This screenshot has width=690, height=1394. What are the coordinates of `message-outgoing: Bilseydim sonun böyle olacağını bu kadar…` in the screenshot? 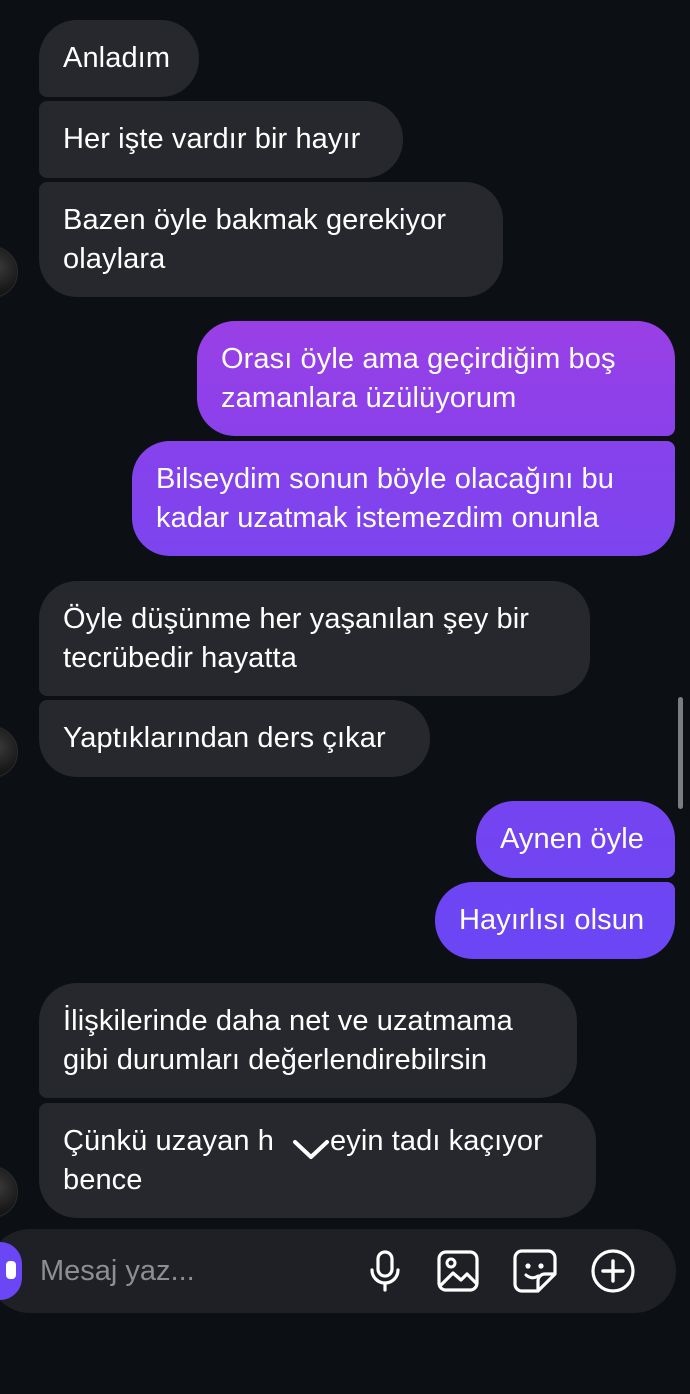 It's located at (403, 498).